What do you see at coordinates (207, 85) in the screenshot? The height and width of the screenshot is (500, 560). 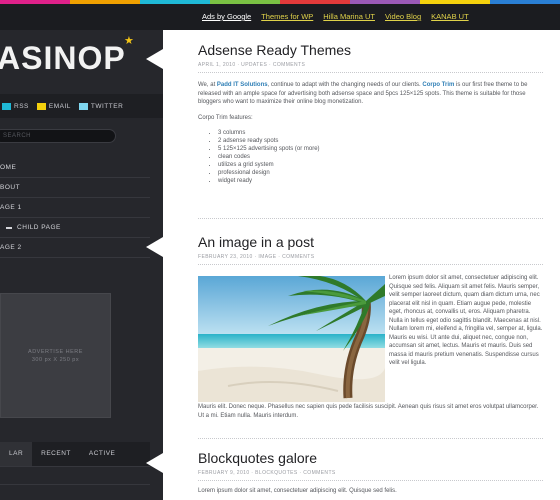 I see `text-run: We, at` at bounding box center [207, 85].